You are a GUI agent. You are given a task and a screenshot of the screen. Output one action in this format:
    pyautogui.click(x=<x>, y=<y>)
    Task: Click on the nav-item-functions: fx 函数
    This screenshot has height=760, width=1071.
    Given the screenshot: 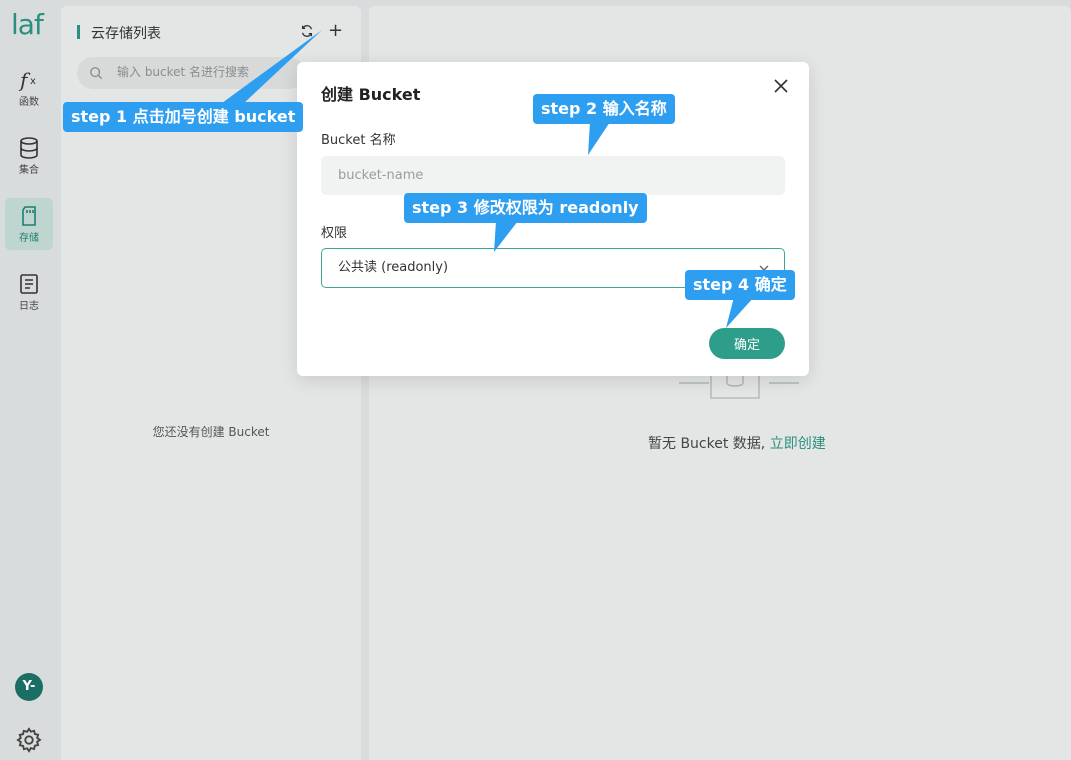 What is the action you would take?
    pyautogui.click(x=29, y=88)
    